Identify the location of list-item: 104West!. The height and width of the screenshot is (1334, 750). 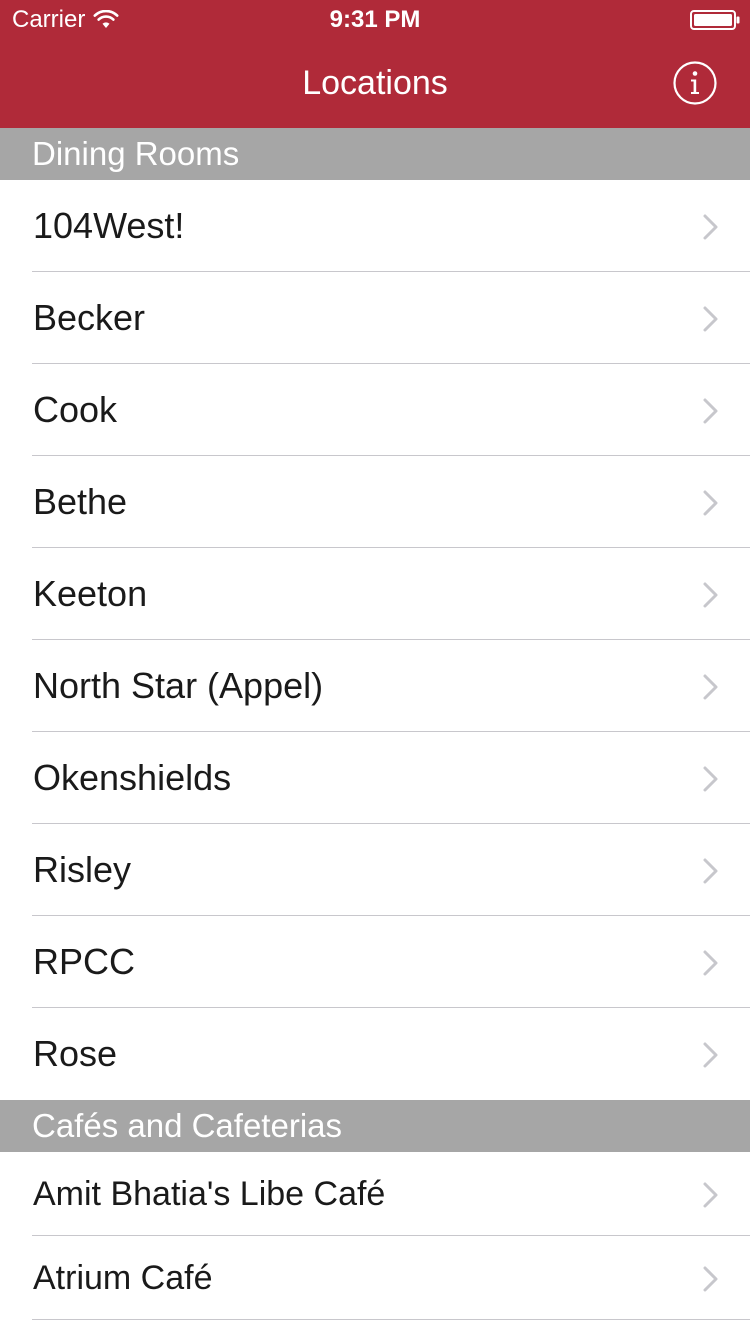
(375, 226).